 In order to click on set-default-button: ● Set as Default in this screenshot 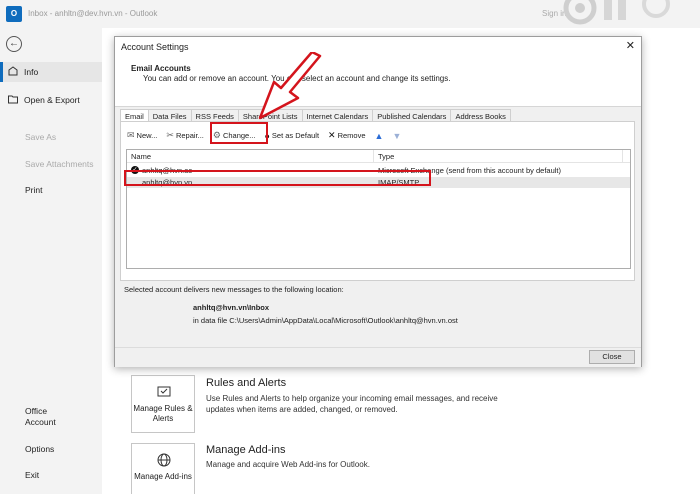, I will do `click(291, 136)`.